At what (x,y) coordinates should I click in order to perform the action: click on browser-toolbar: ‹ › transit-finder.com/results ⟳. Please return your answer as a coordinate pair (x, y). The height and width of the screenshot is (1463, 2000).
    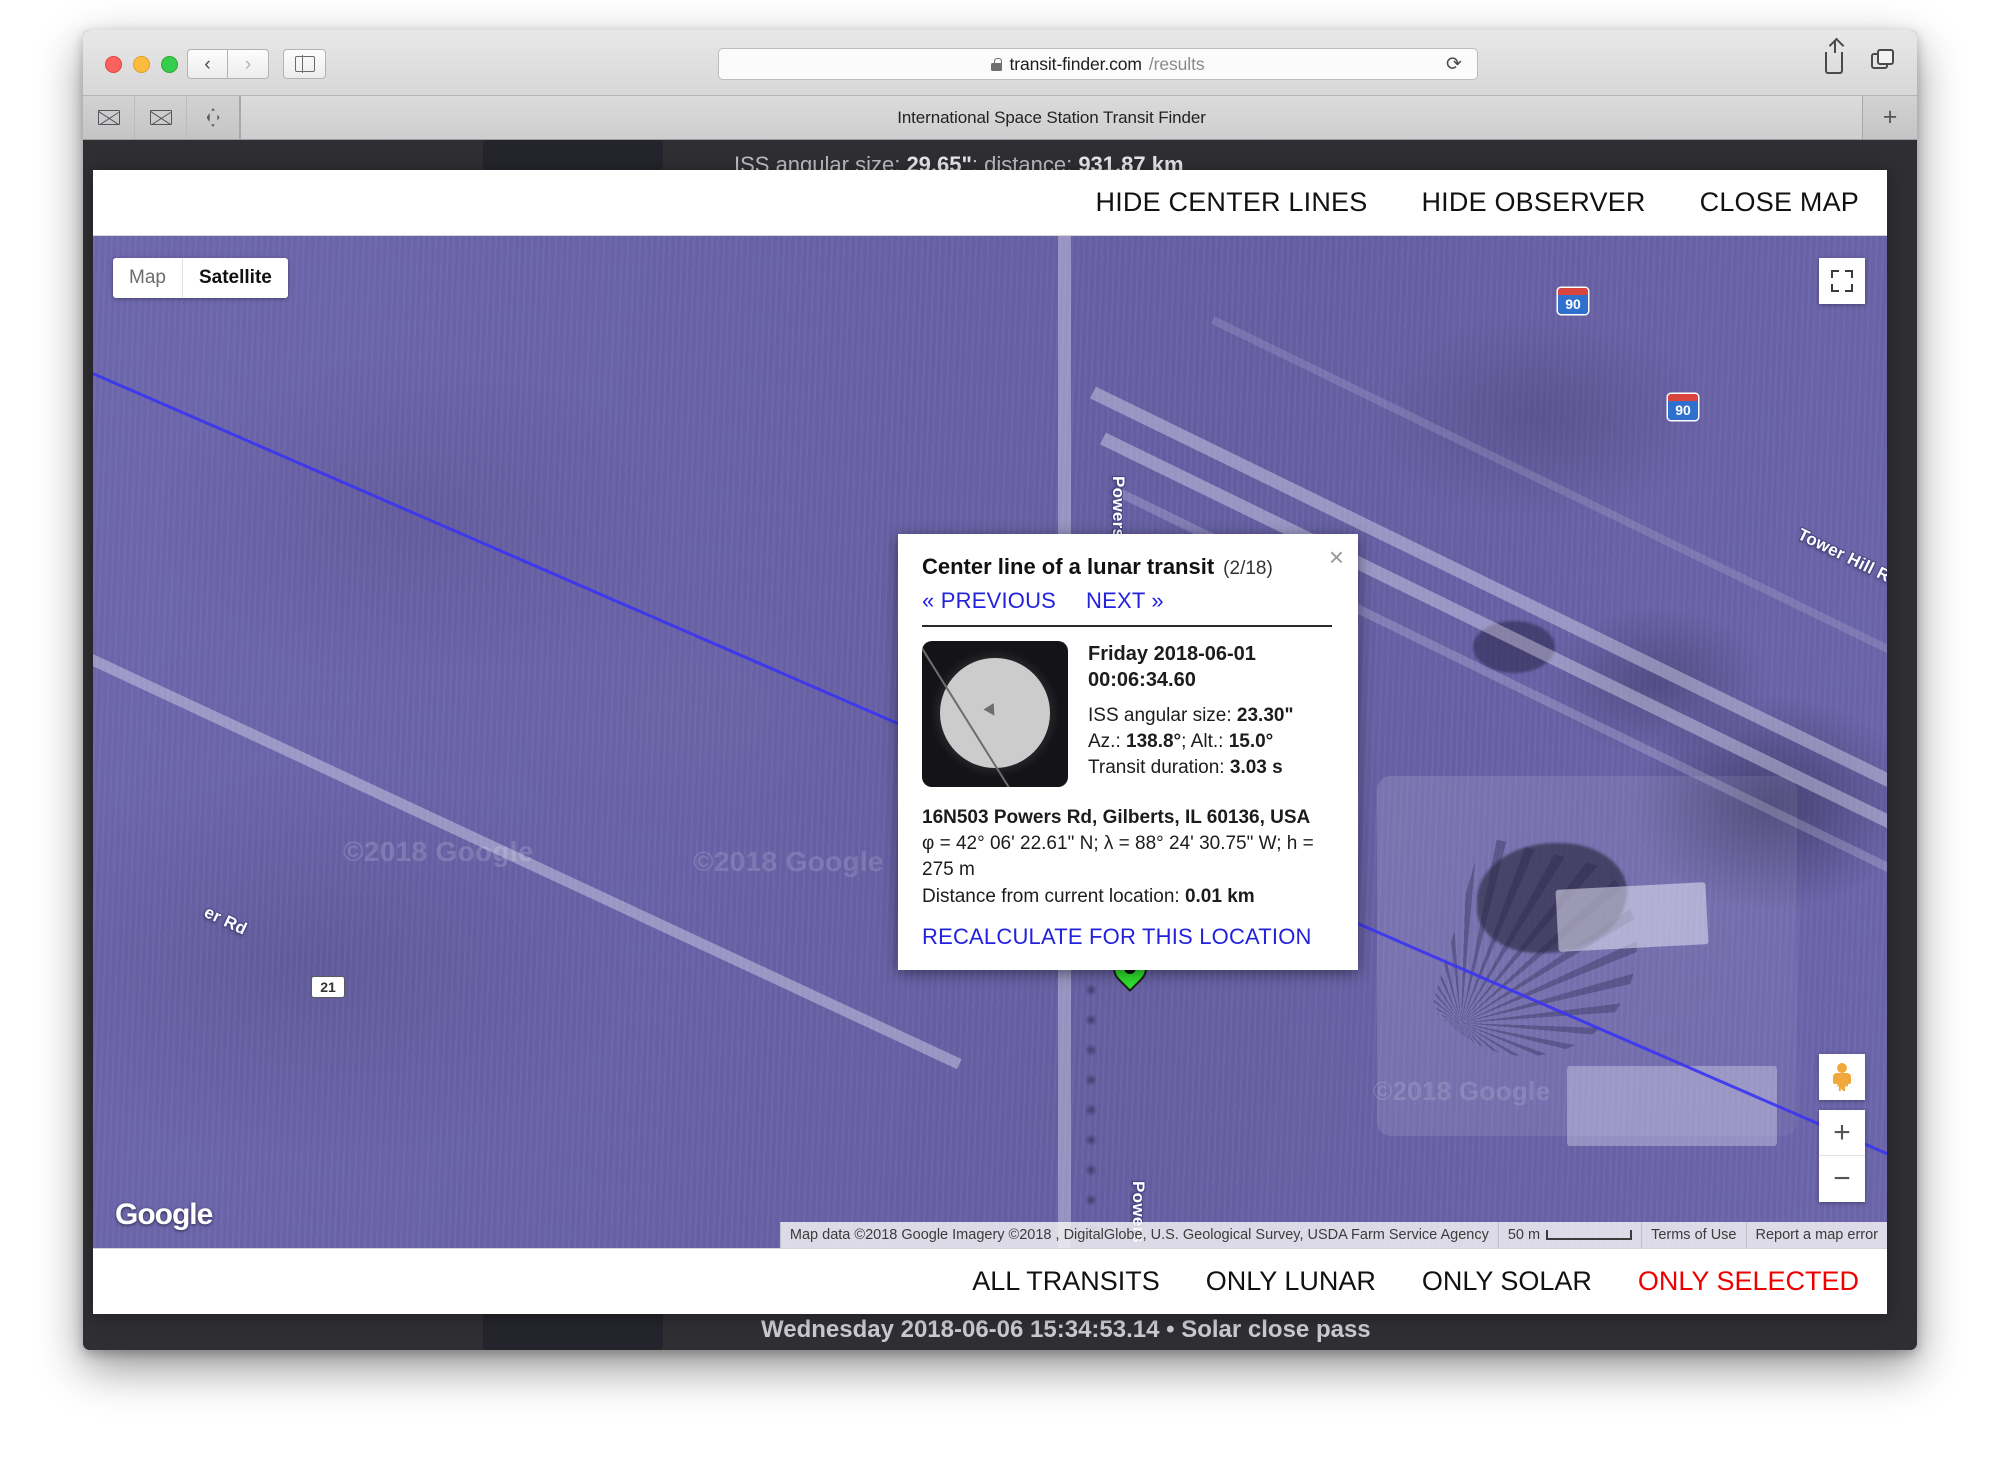
    Looking at the image, I should click on (1000, 63).